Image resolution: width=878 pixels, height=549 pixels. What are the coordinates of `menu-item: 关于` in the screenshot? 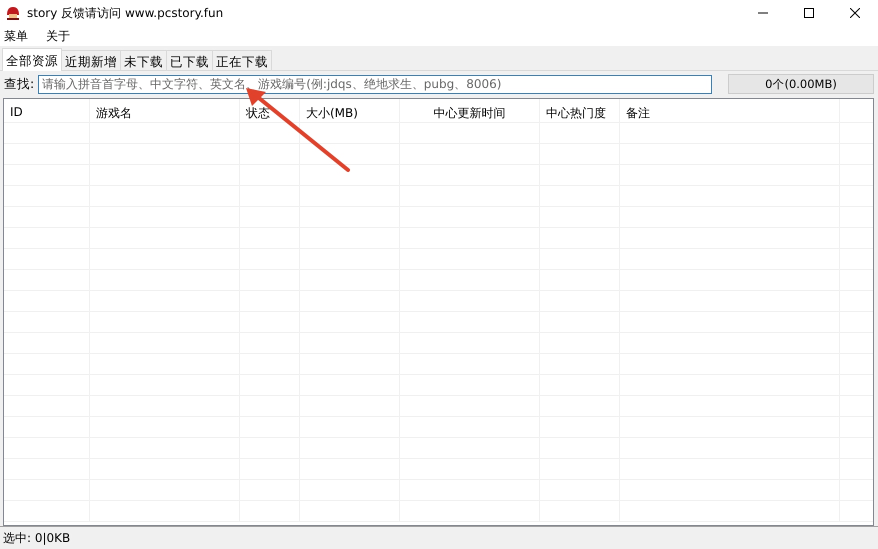 It's located at (59, 36).